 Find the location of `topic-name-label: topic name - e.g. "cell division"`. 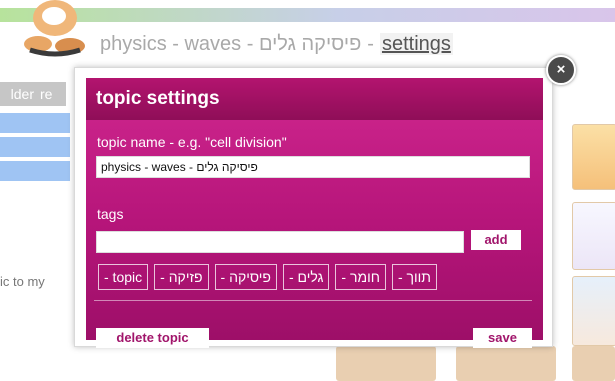

topic-name-label: topic name - e.g. "cell division" is located at coordinates (192, 142).